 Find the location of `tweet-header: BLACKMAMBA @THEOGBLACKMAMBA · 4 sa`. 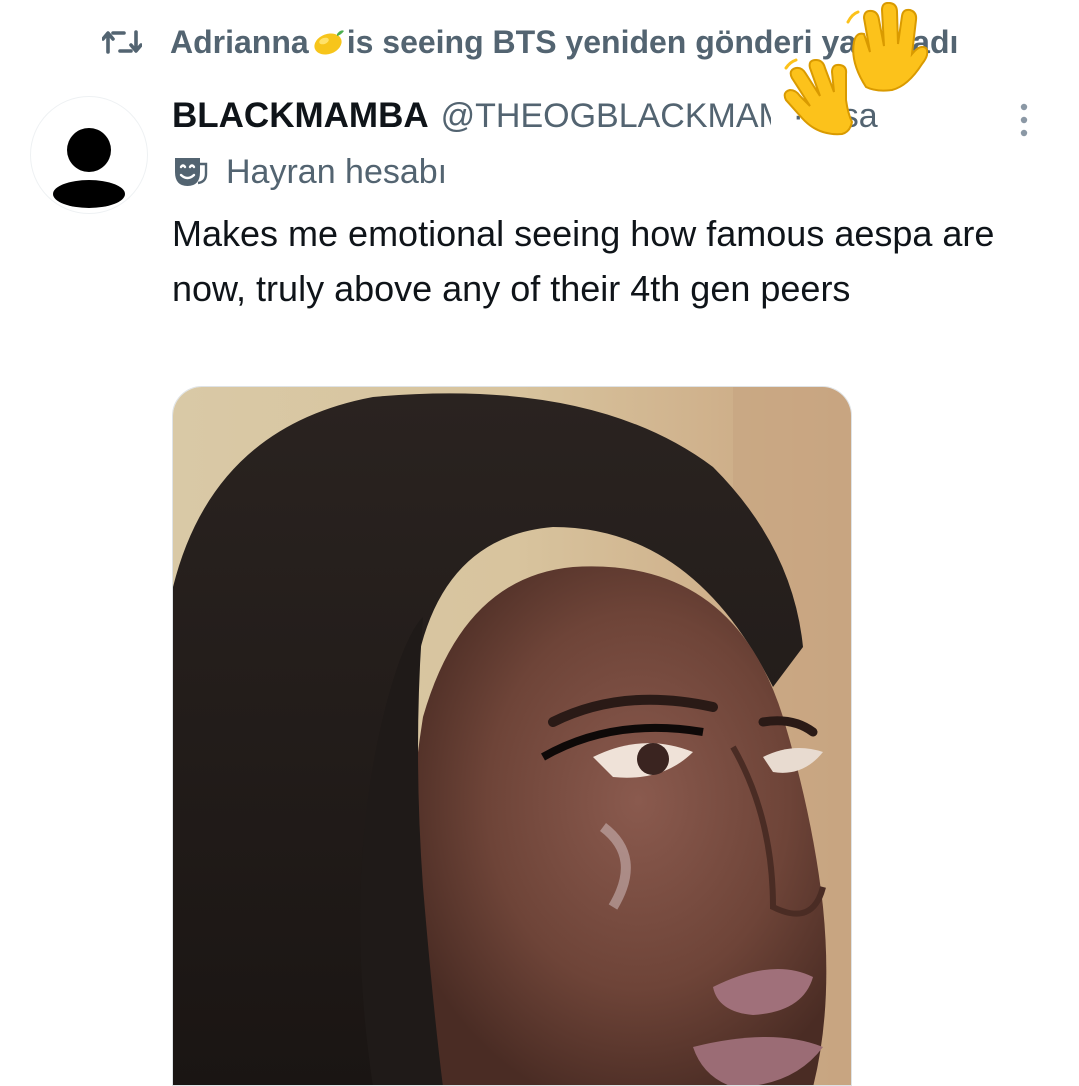

tweet-header: BLACKMAMBA @THEOGBLACKMAMBA · 4 sa is located at coordinates (607, 116).